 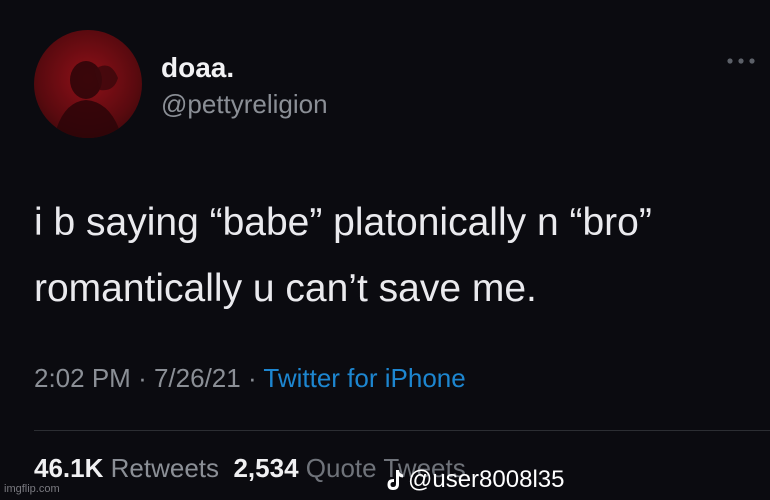 What do you see at coordinates (741, 61) in the screenshot?
I see `more-dots-icon` at bounding box center [741, 61].